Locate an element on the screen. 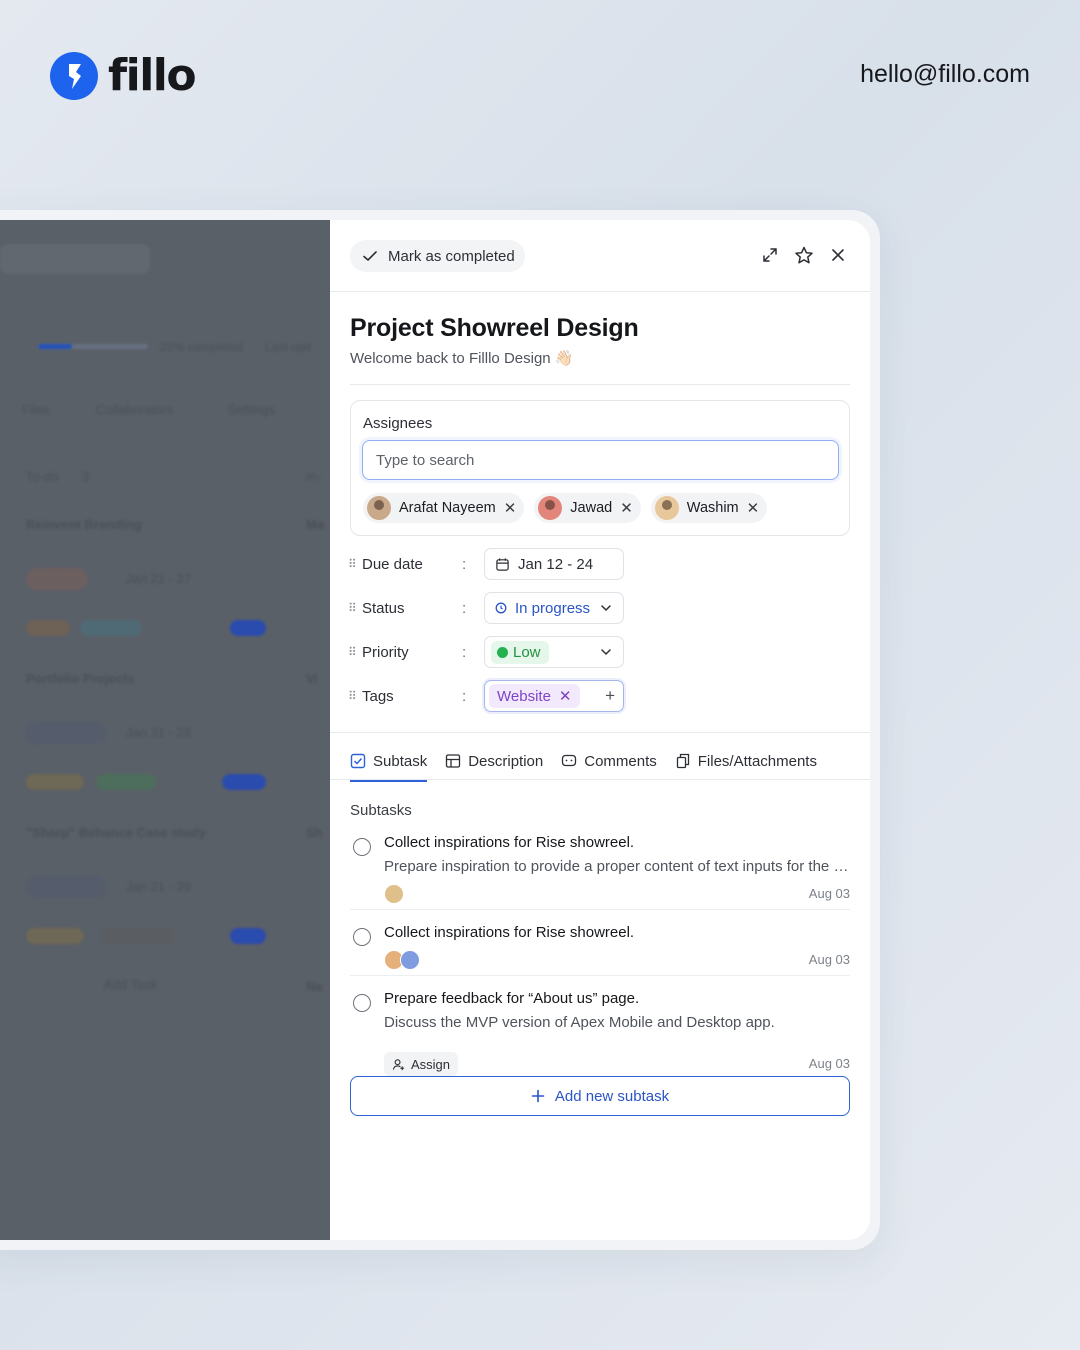 The width and height of the screenshot is (1080, 1350). board-card-title: "Sharp" Behance Case study is located at coordinates (116, 832).